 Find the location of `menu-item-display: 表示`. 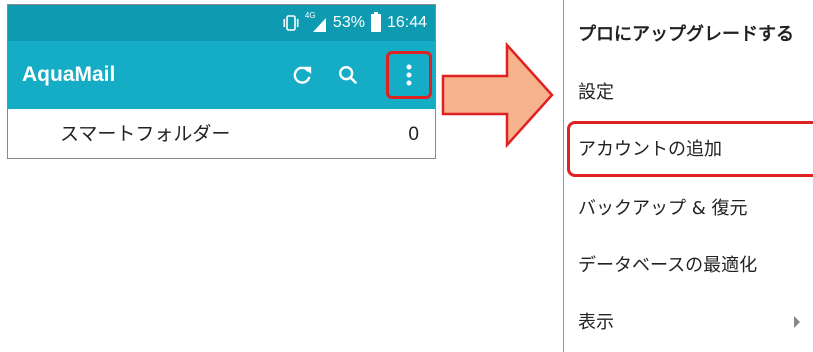

menu-item-display: 表示 is located at coordinates (688, 323).